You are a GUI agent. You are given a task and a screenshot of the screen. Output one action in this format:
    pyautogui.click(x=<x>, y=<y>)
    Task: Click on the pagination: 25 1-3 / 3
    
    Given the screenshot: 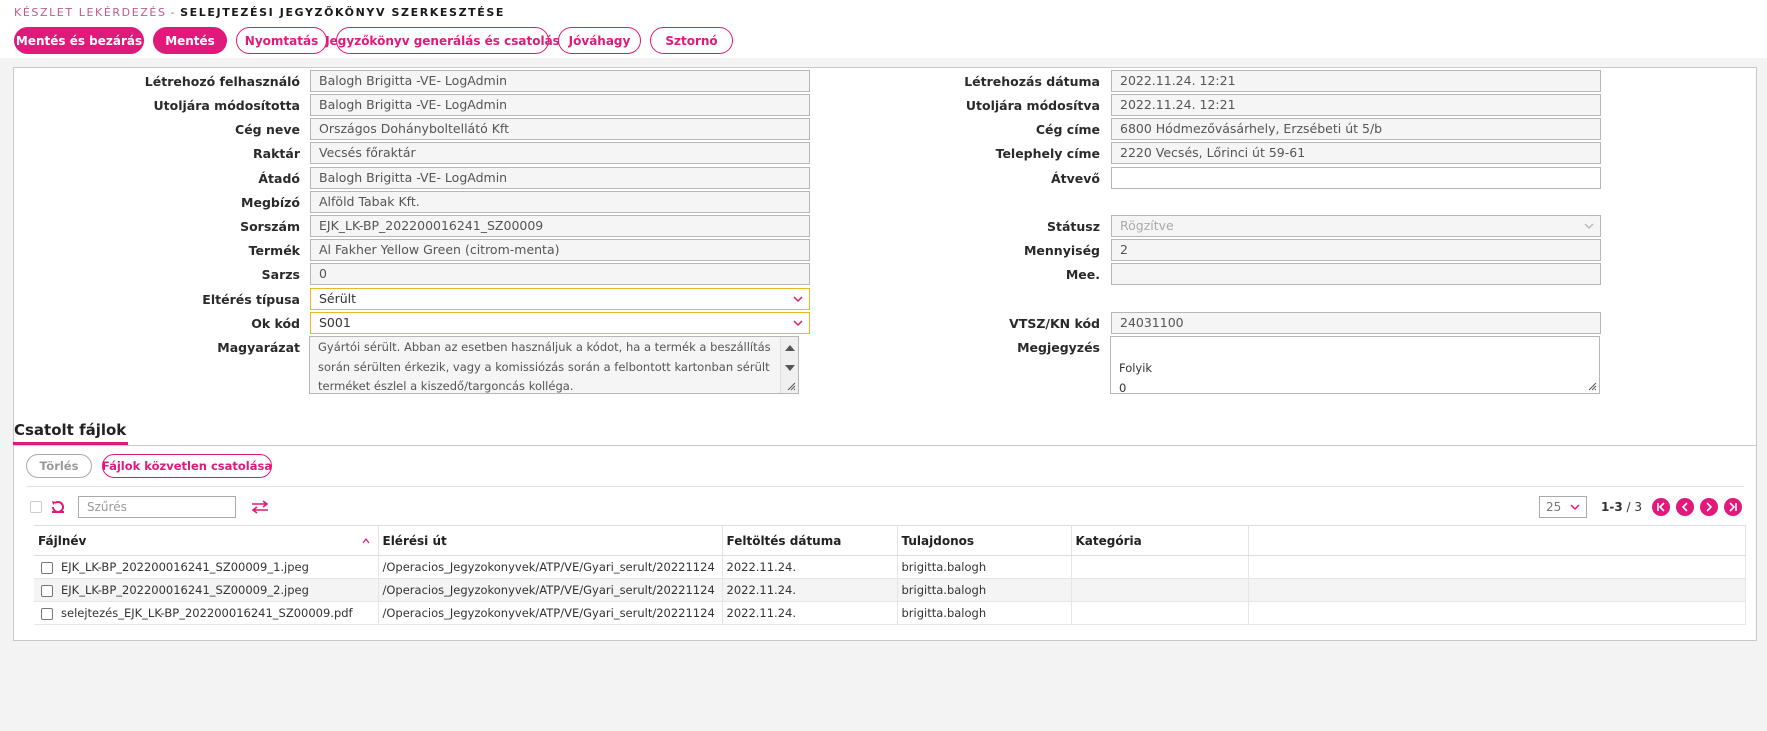 What is the action you would take?
    pyautogui.click(x=1640, y=507)
    